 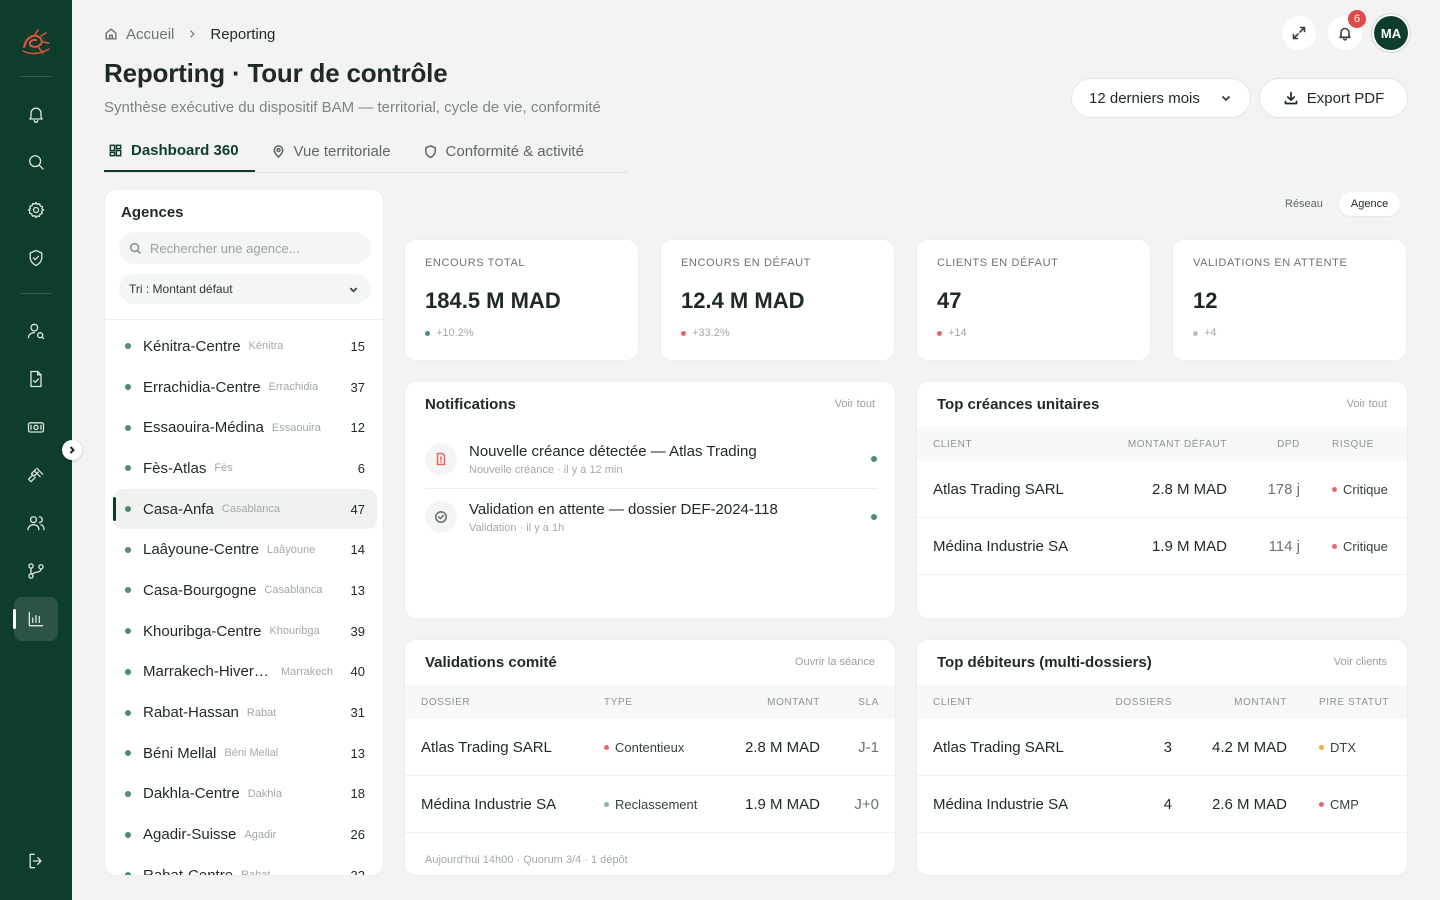 What do you see at coordinates (245, 289) in the screenshot?
I see `agency-sort-select: Tri : Montant défaut` at bounding box center [245, 289].